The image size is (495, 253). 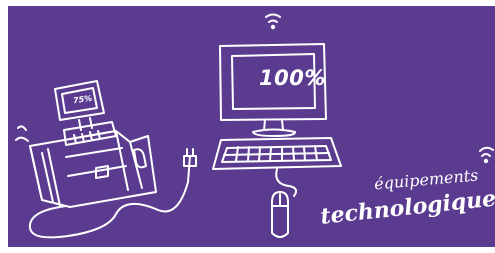 I want to click on keyboard-icon, so click(x=277, y=153).